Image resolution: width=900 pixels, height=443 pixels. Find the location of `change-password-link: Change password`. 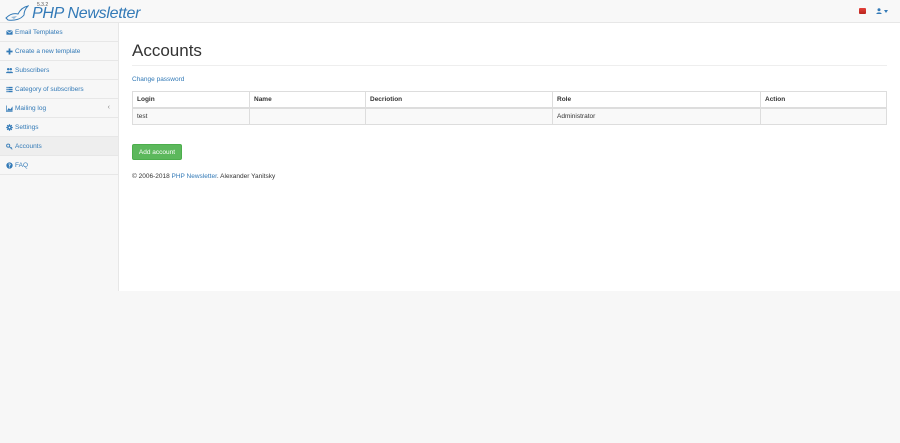

change-password-link: Change password is located at coordinates (158, 79).